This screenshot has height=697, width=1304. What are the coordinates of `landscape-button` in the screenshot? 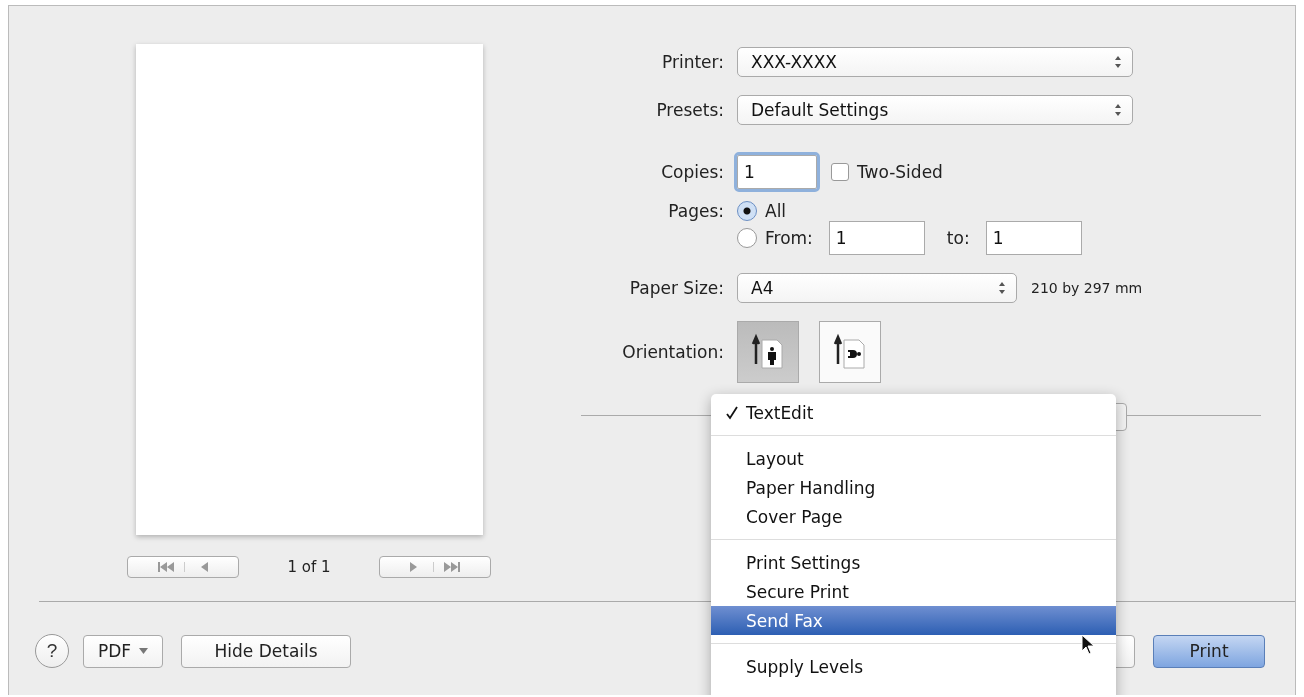 It's located at (850, 352).